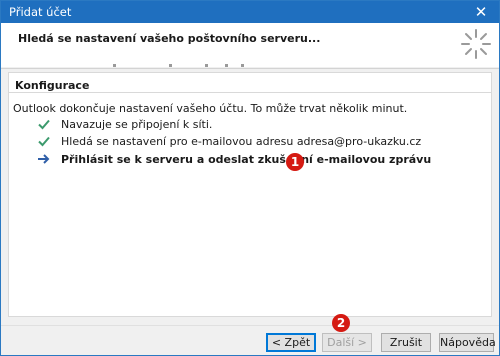  I want to click on close-icon: ✕, so click(481, 12).